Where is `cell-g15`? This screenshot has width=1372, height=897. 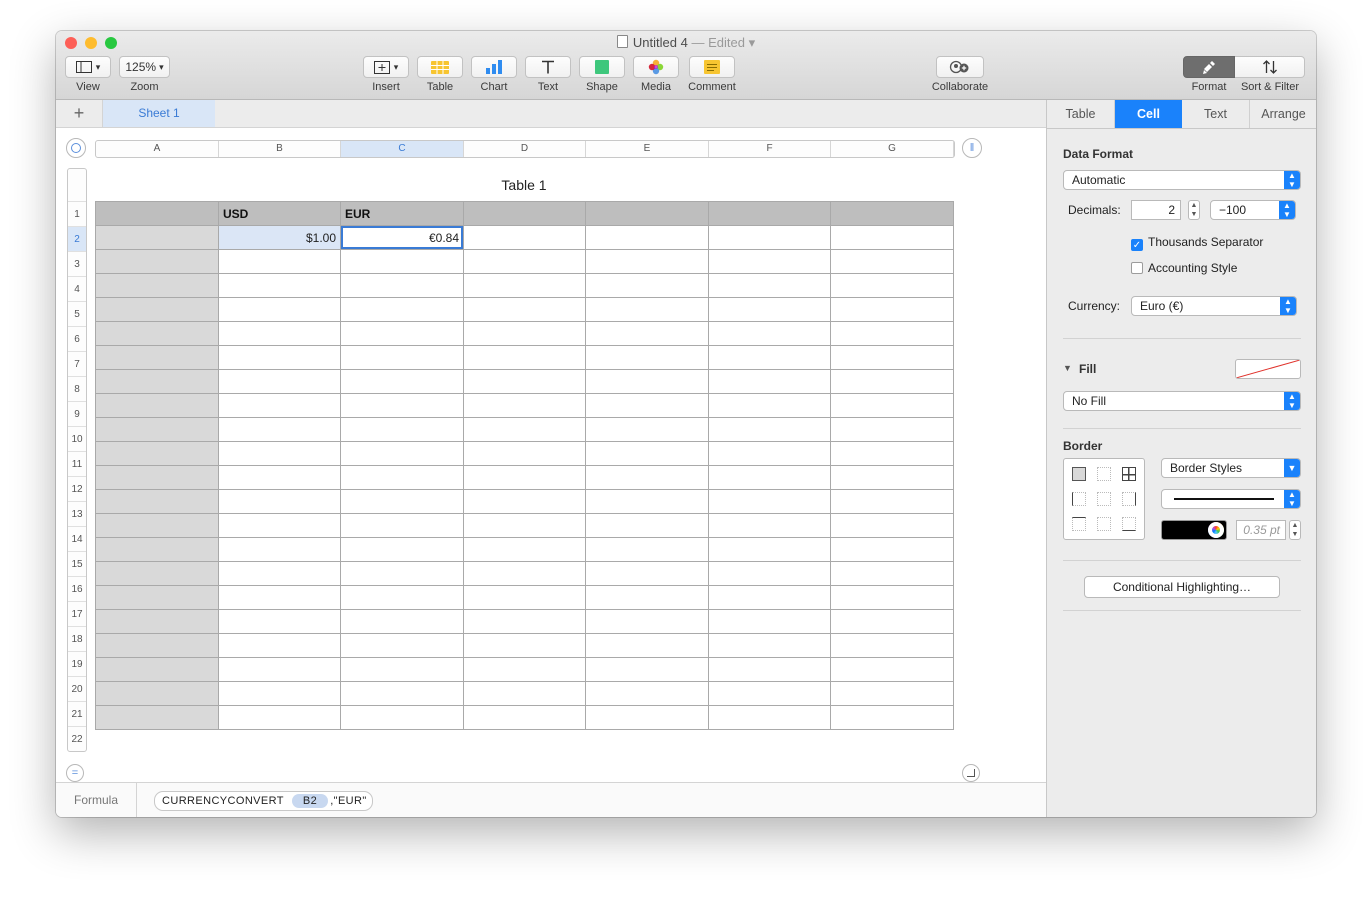
cell-g15 is located at coordinates (892, 549).